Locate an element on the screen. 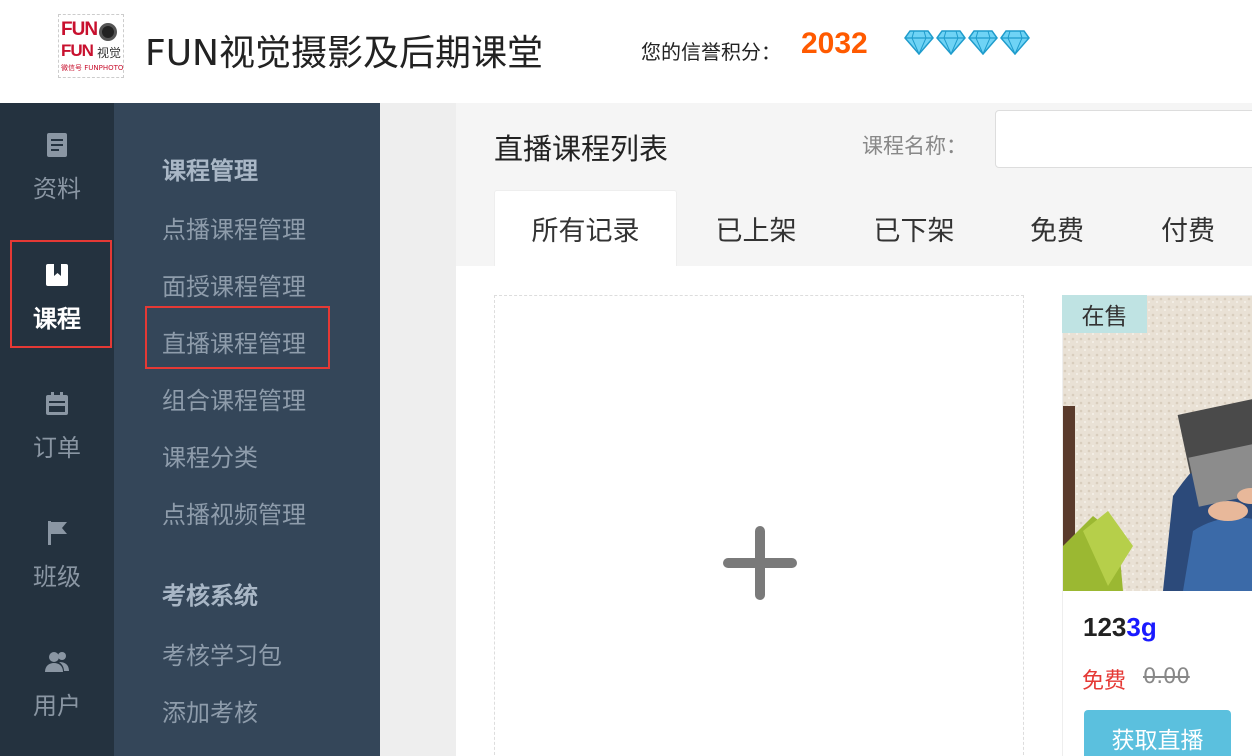 The height and width of the screenshot is (756, 1252). course-title-highlight: 3g is located at coordinates (1141, 627).